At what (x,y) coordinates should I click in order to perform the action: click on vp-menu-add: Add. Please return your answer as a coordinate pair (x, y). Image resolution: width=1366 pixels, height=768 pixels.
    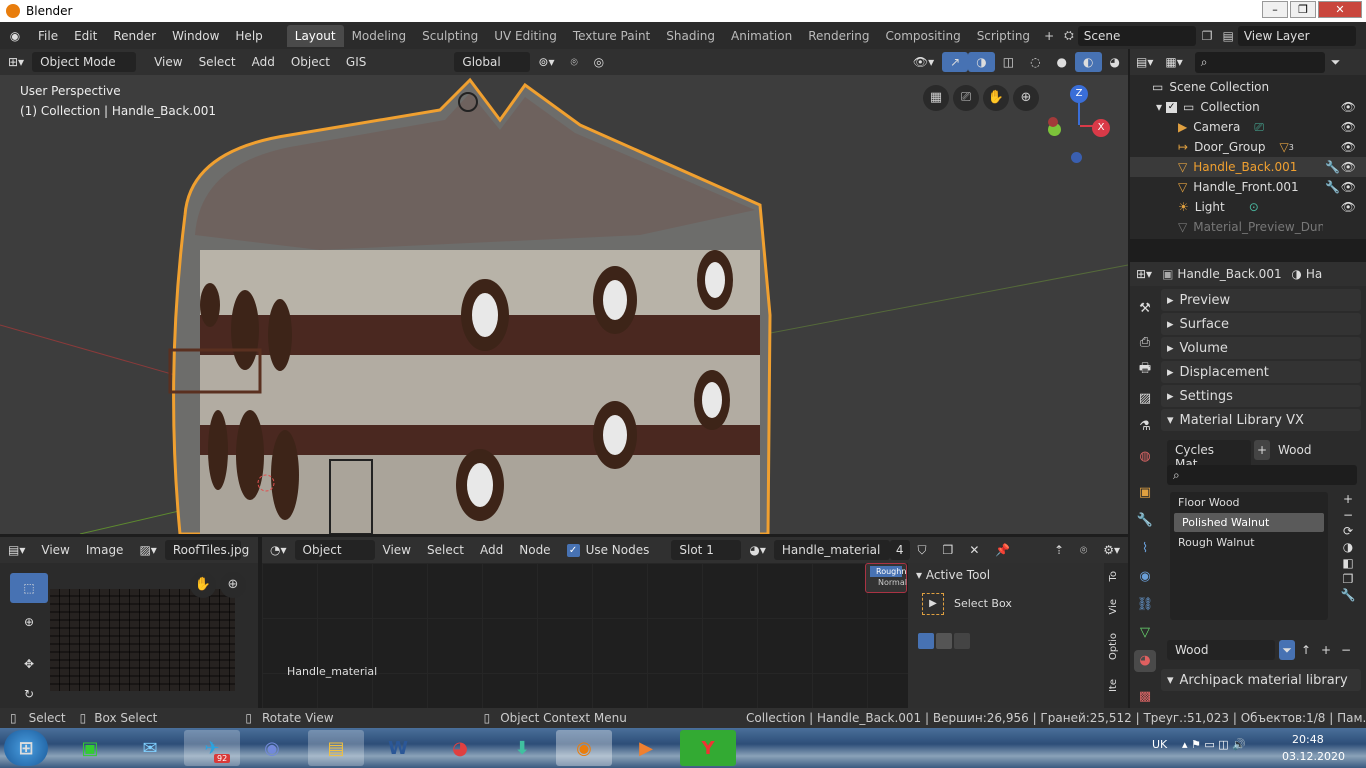
    Looking at the image, I should click on (263, 62).